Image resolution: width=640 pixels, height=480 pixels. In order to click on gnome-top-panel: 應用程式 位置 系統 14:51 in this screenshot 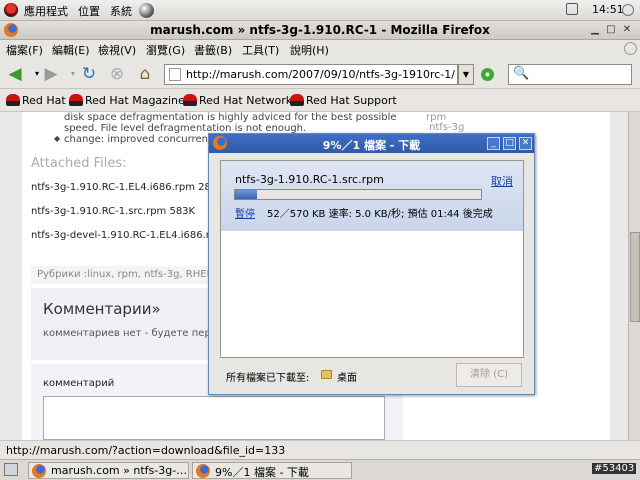, I will do `click(320, 10)`.